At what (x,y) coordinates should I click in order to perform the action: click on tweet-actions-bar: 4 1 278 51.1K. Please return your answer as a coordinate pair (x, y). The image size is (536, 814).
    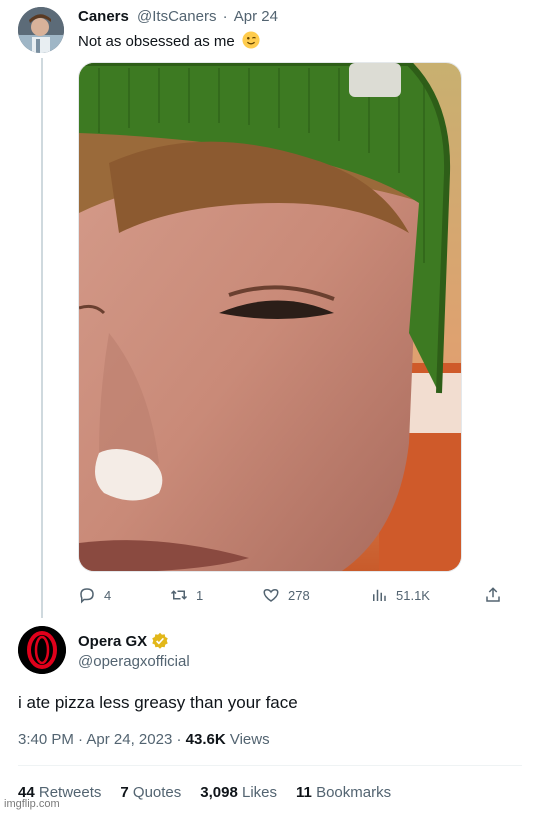
    Looking at the image, I should click on (290, 595).